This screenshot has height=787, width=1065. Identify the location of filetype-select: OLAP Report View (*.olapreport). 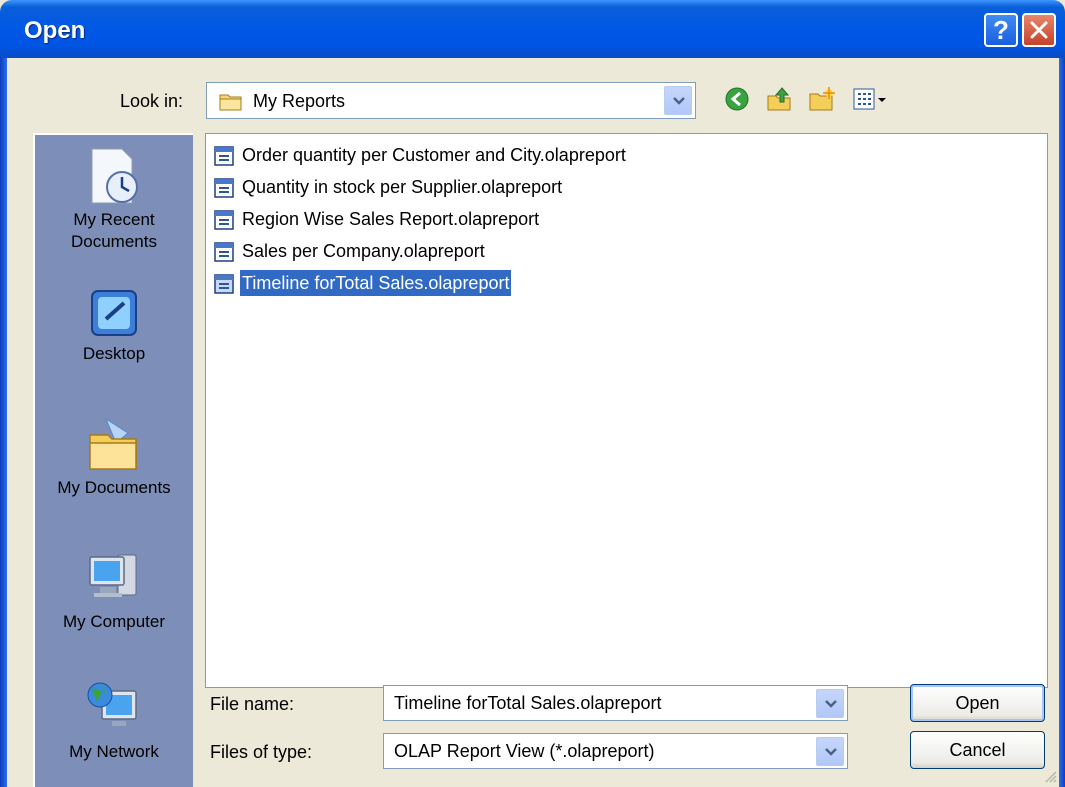
(615, 751).